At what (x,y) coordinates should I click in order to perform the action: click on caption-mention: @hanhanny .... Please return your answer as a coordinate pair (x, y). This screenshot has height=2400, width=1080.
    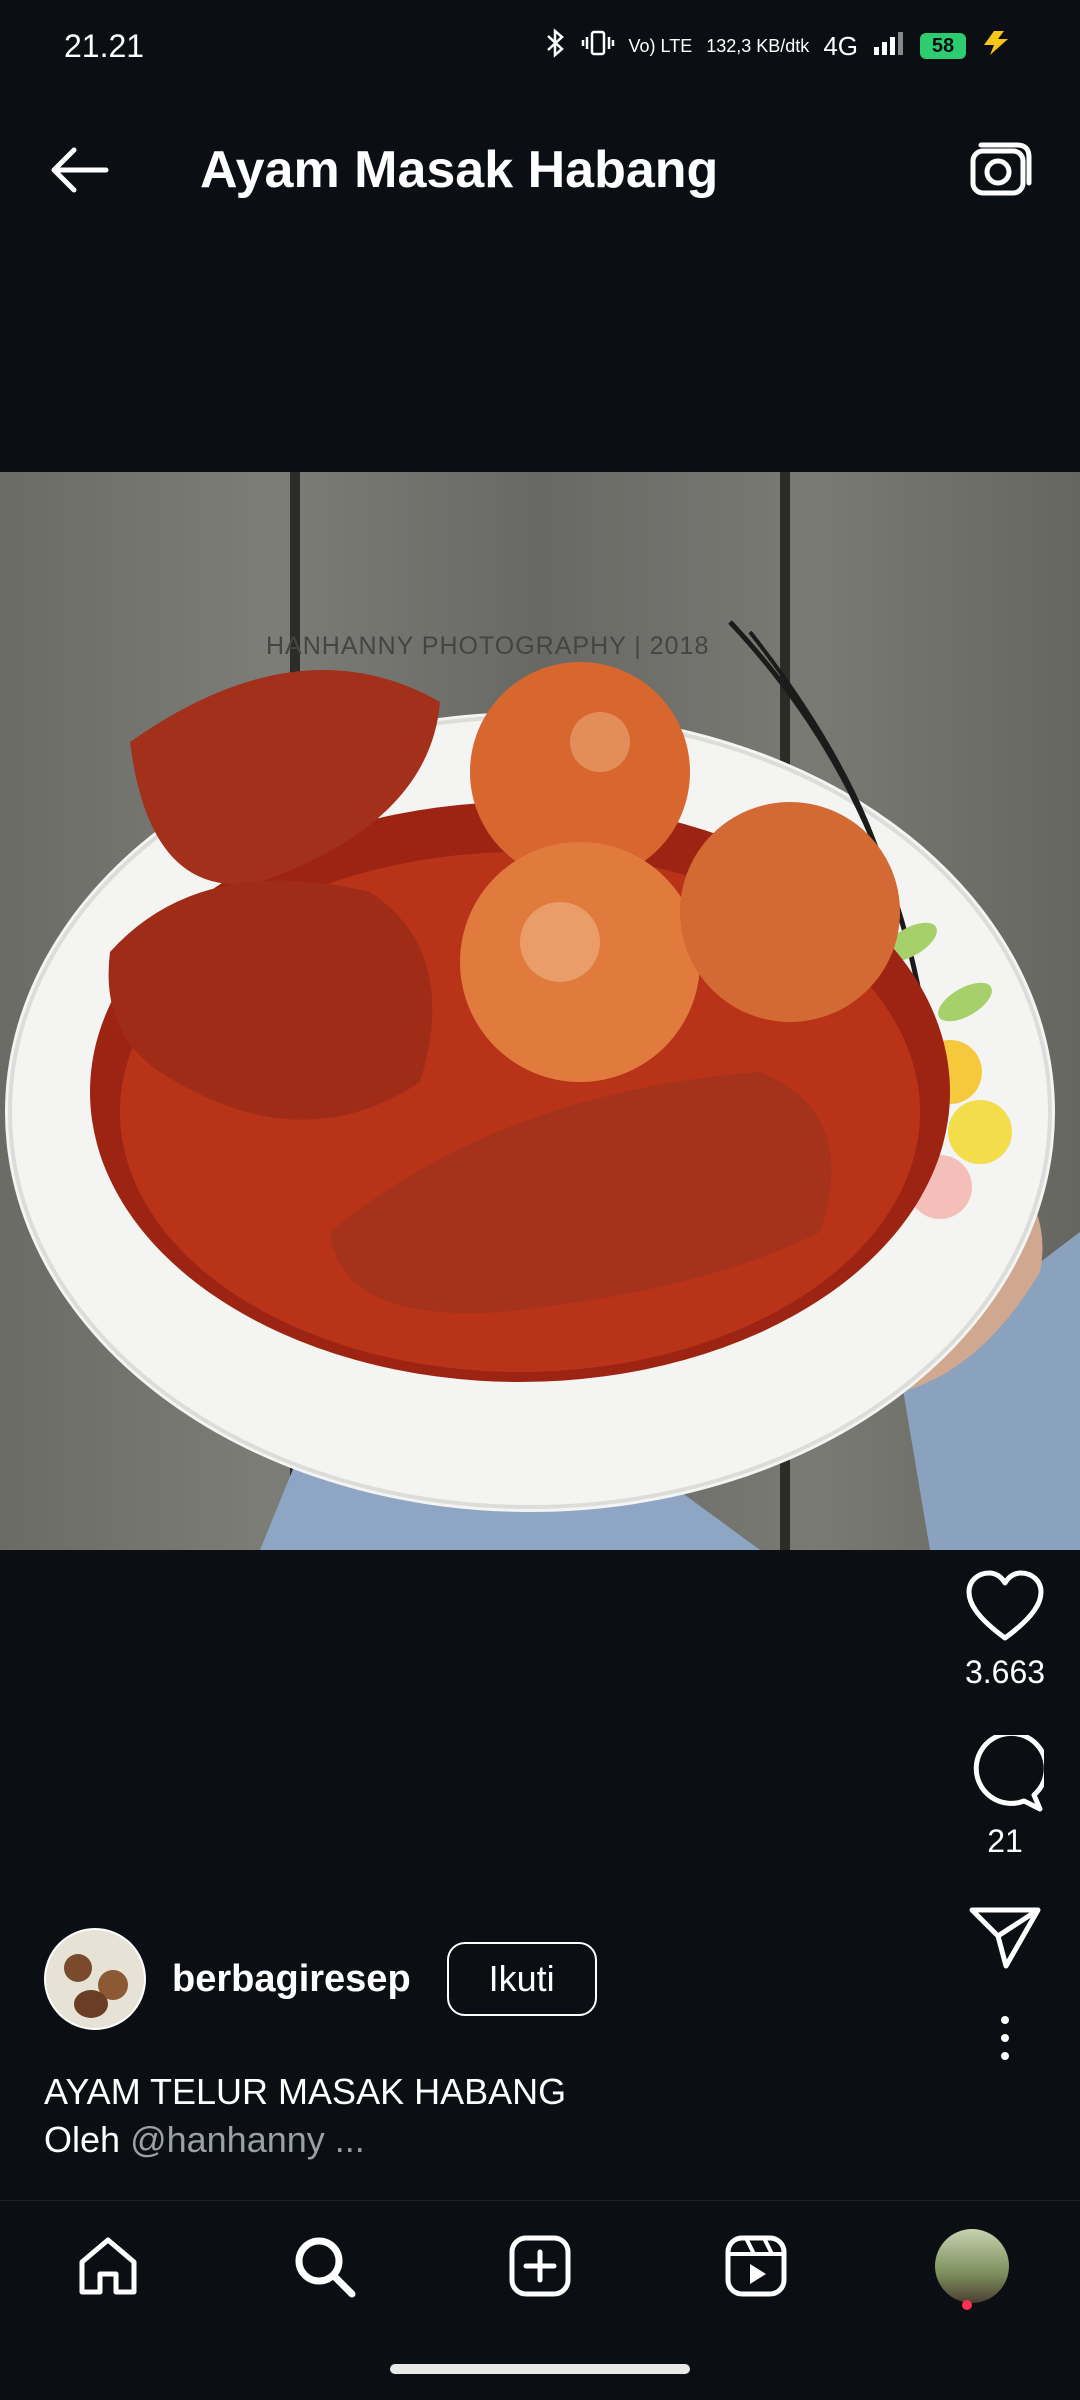
    Looking at the image, I should click on (247, 2139).